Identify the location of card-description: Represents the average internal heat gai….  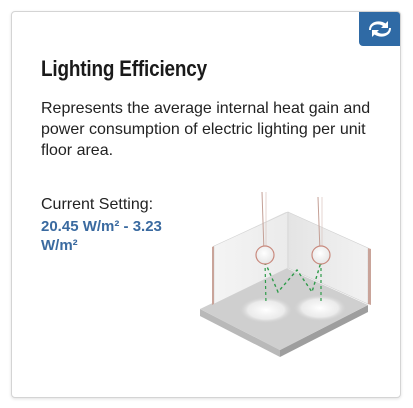
(206, 129).